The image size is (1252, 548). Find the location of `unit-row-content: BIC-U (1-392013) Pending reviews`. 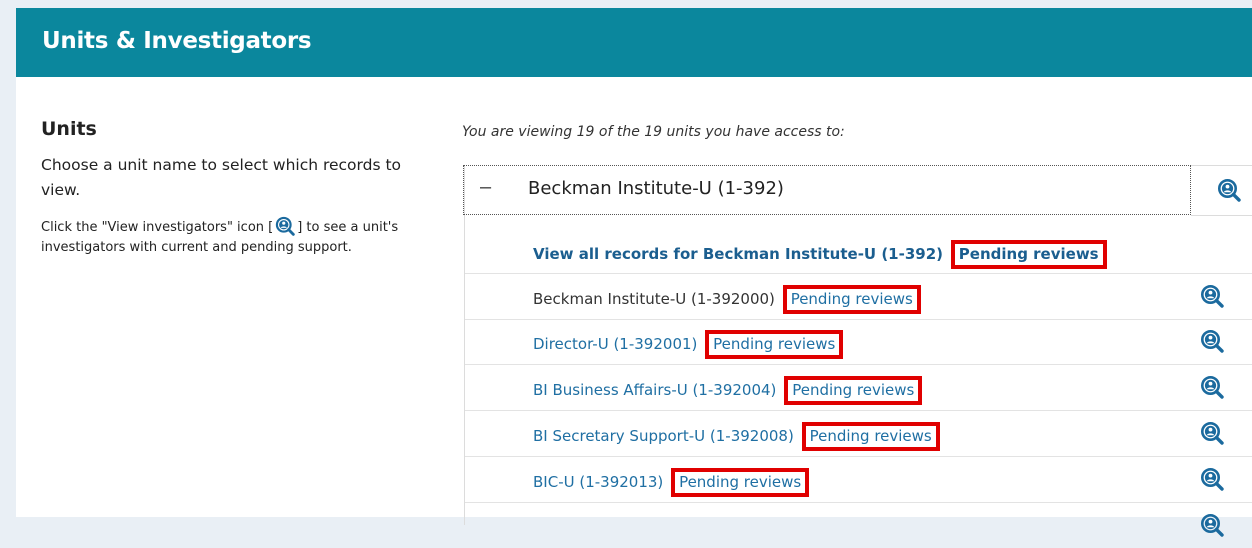

unit-row-content: BIC-U (1-392013) Pending reviews is located at coordinates (671, 482).